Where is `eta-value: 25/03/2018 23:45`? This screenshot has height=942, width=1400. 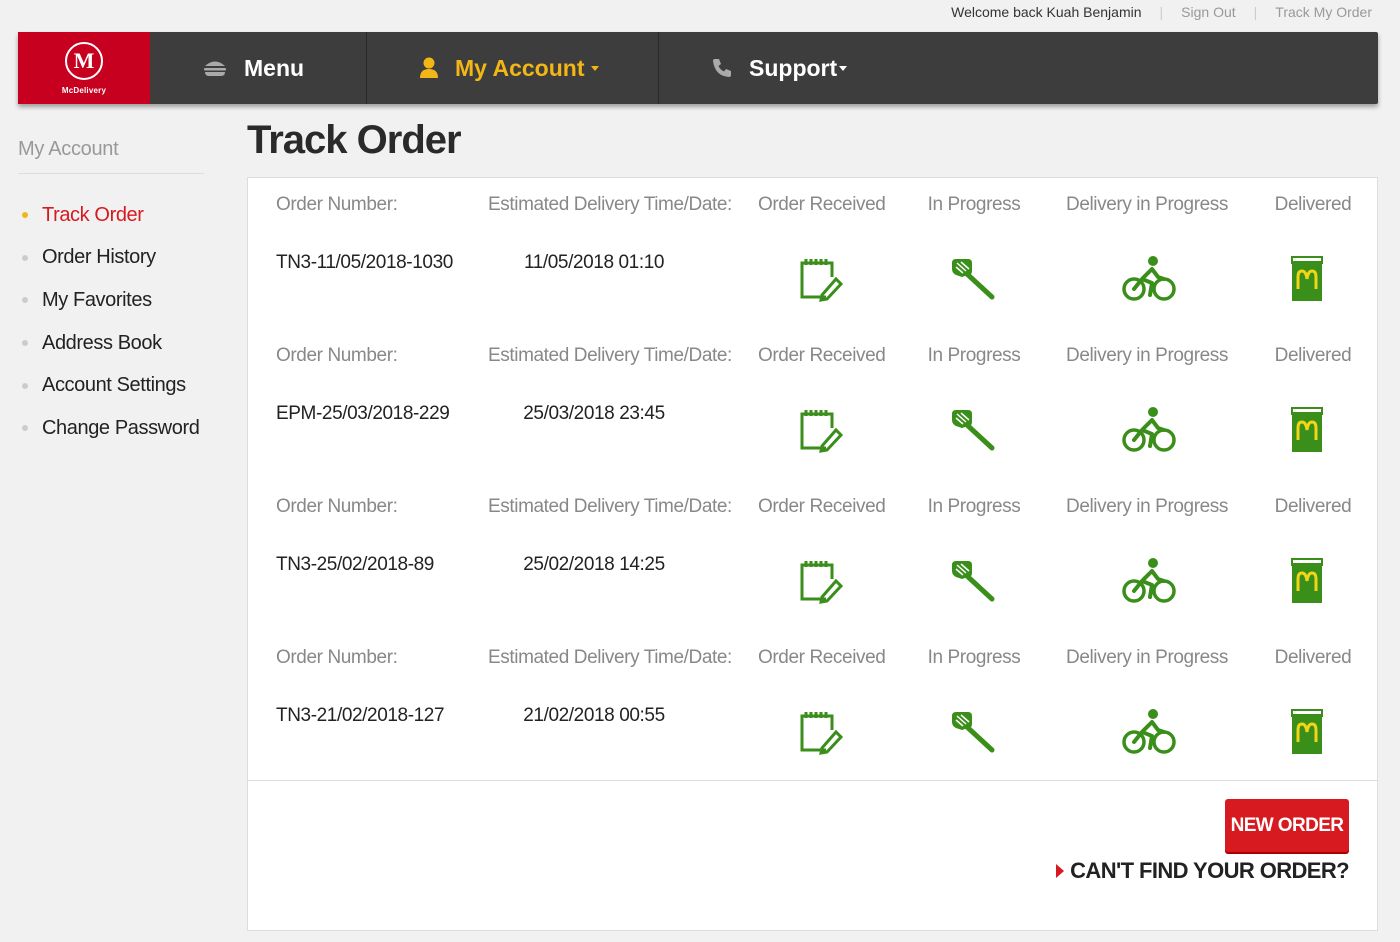 eta-value: 25/03/2018 23:45 is located at coordinates (594, 413).